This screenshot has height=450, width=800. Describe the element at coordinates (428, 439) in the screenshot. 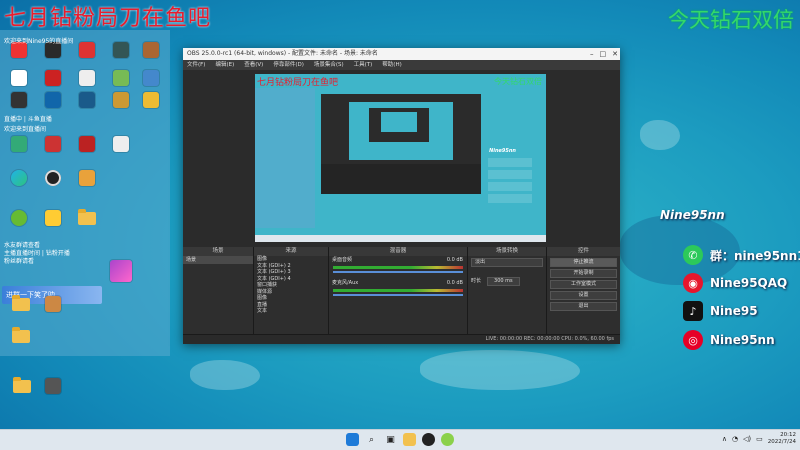

I see `obs-taskbar-icon` at that location.